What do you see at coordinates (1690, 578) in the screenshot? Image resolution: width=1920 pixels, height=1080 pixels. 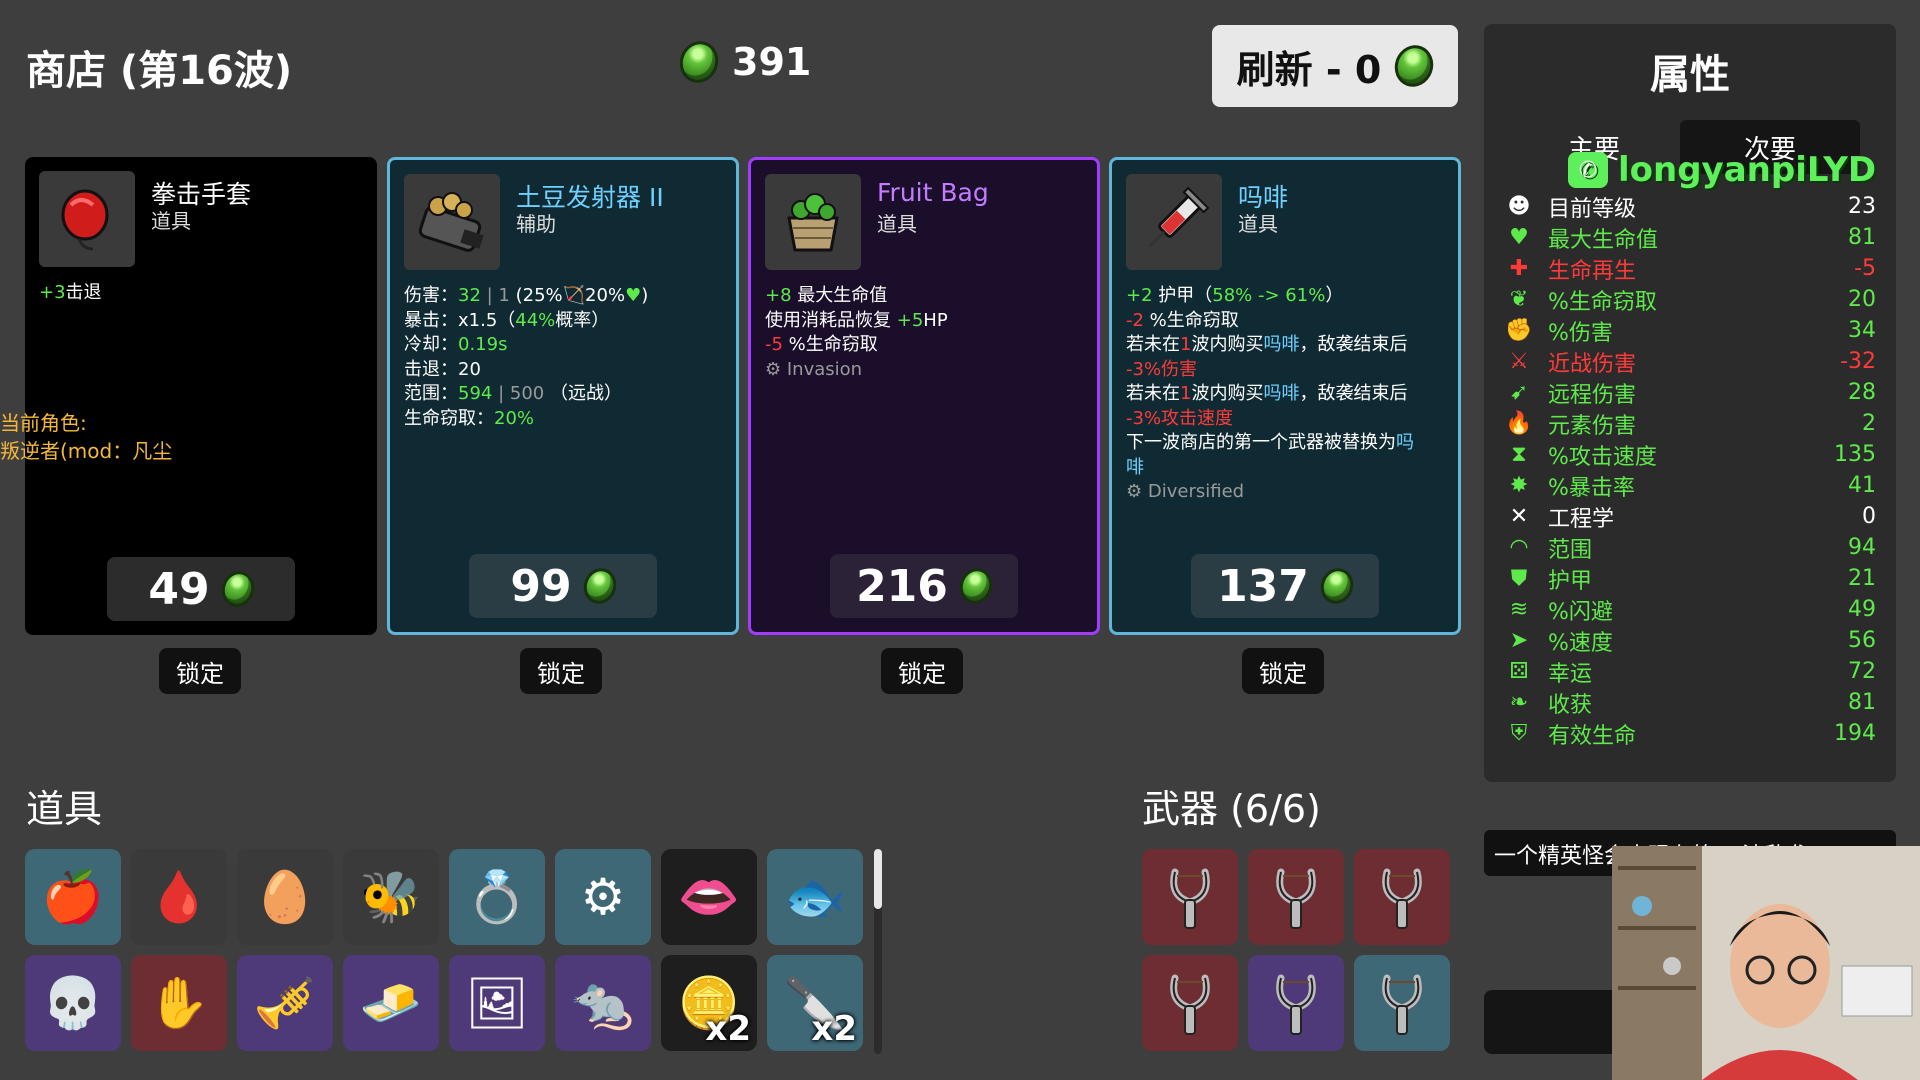 I see `stat-row: ⛊ 护甲 21` at bounding box center [1690, 578].